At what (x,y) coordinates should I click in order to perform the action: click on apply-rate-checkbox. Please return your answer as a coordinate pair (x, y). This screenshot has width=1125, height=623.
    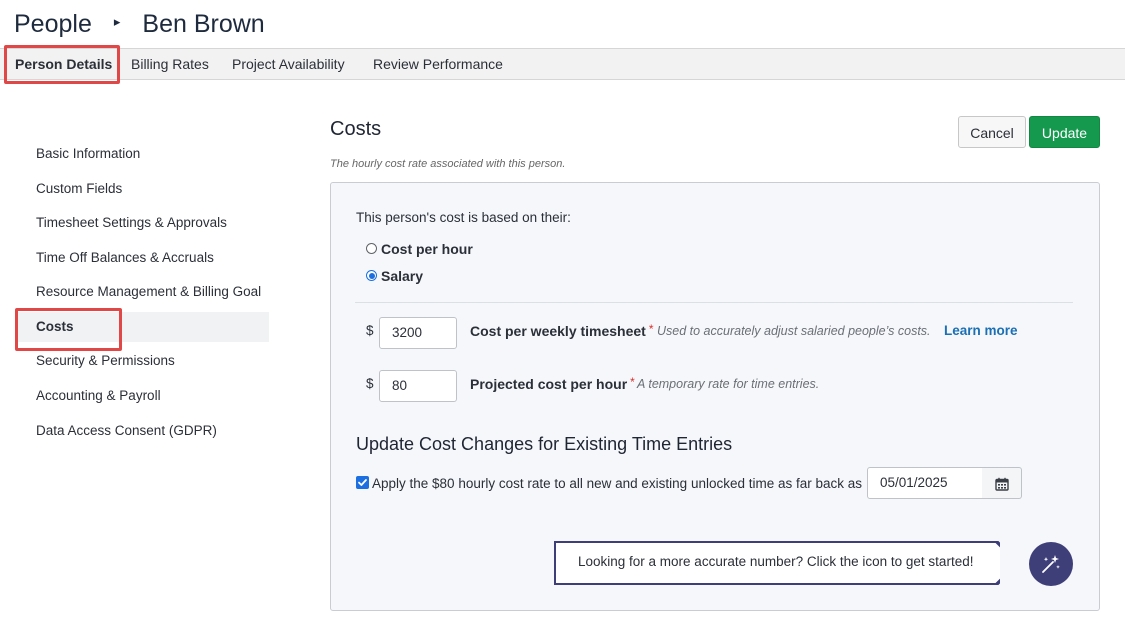
    Looking at the image, I should click on (362, 482).